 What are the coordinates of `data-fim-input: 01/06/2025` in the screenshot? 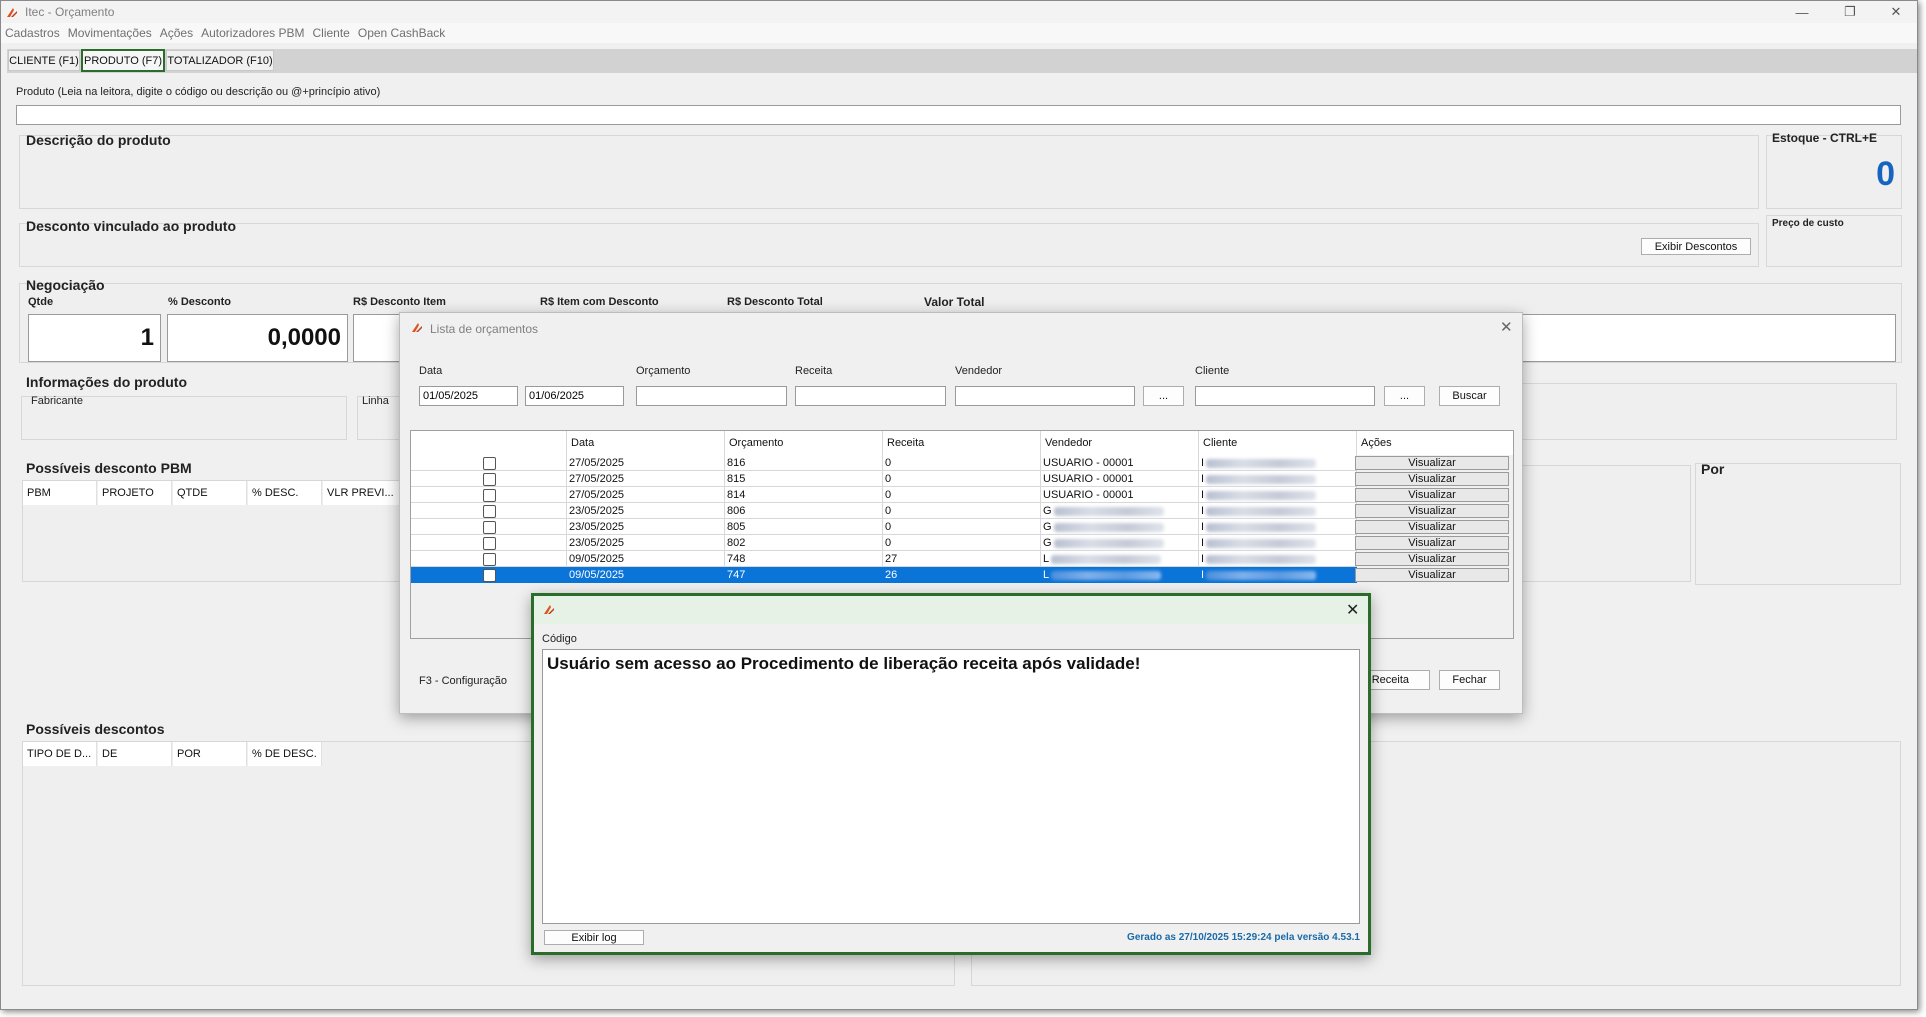 It's located at (574, 396).